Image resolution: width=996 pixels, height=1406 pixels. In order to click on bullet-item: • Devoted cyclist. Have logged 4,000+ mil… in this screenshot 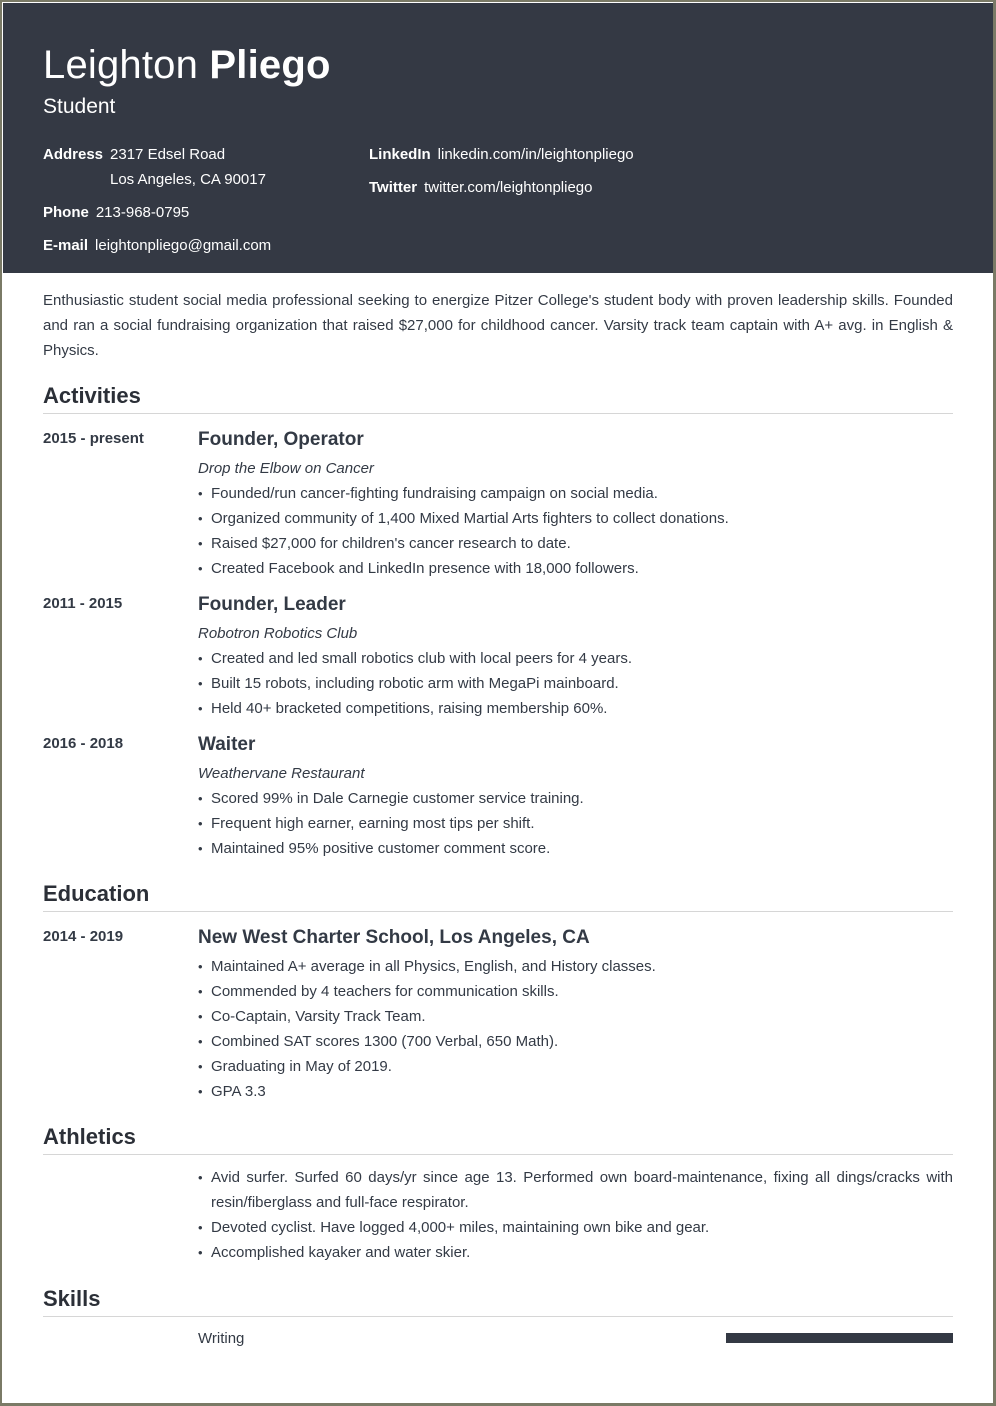, I will do `click(575, 1227)`.